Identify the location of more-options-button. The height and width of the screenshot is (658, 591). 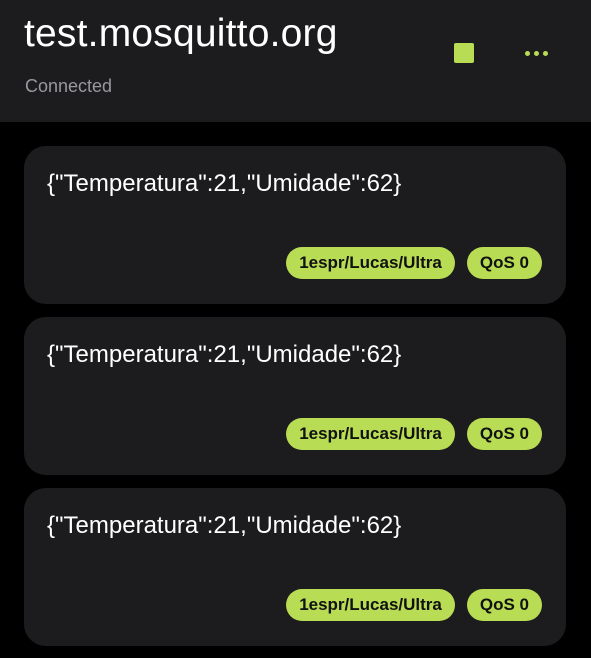
(536, 53).